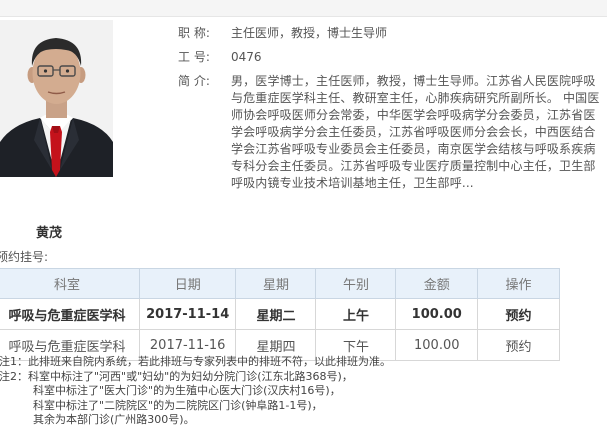 The height and width of the screenshot is (433, 607). I want to click on cell-date: 2017-11-14, so click(187, 314).